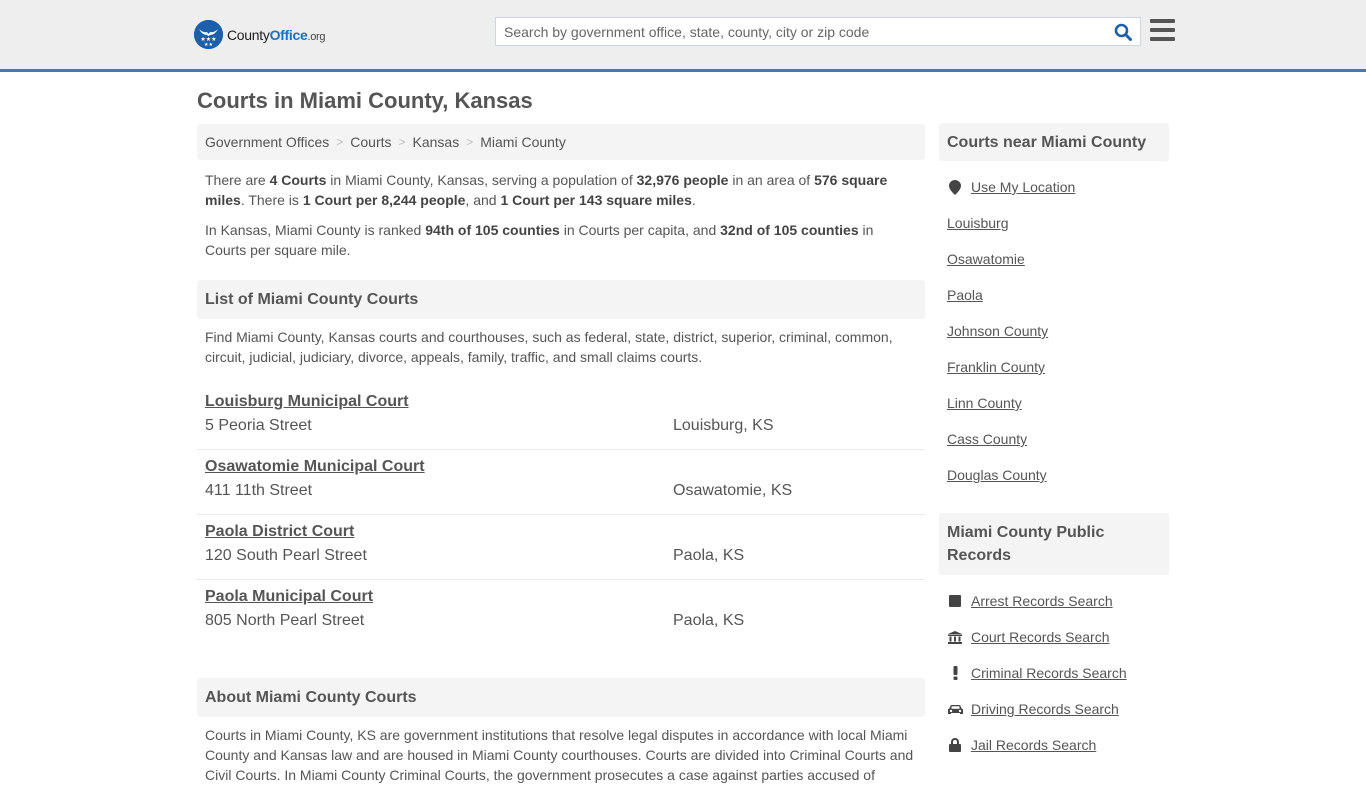 The width and height of the screenshot is (1366, 785). What do you see at coordinates (365, 100) in the screenshot?
I see `page-title: Courts in Miami County, Kansas` at bounding box center [365, 100].